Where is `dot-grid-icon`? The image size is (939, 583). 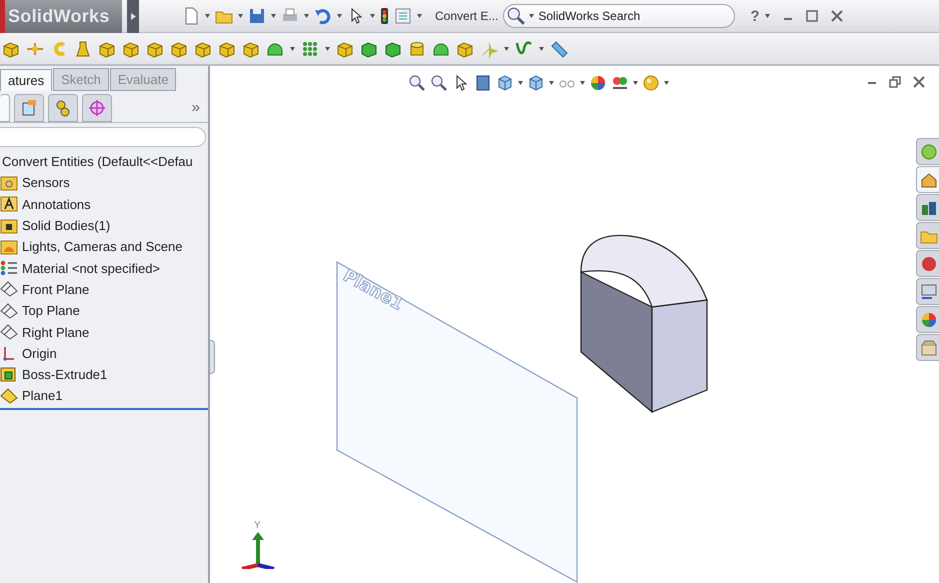
dot-grid-icon is located at coordinates (310, 49).